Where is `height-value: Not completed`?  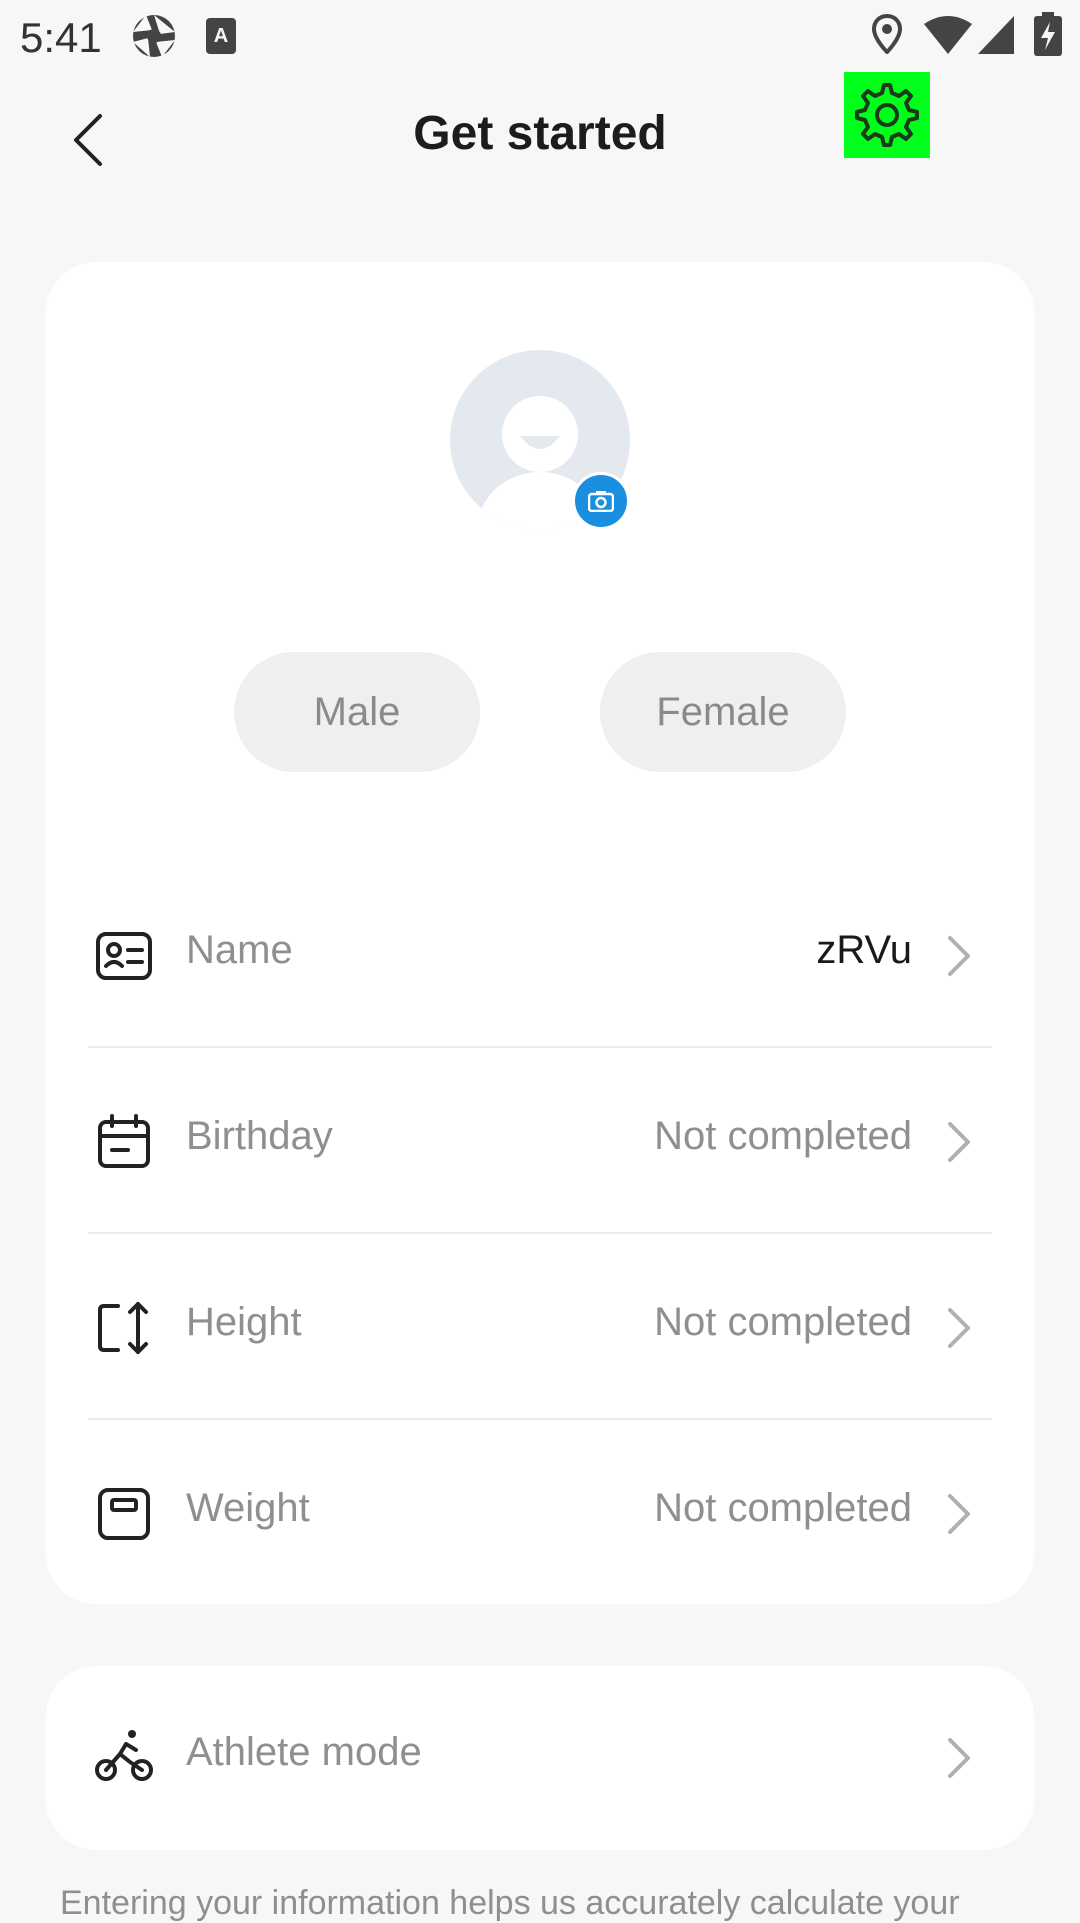 height-value: Not completed is located at coordinates (783, 1322).